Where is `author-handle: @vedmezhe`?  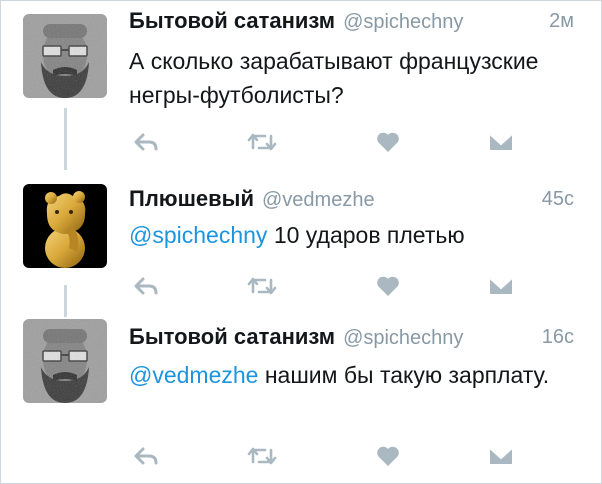
author-handle: @vedmezhe is located at coordinates (318, 200).